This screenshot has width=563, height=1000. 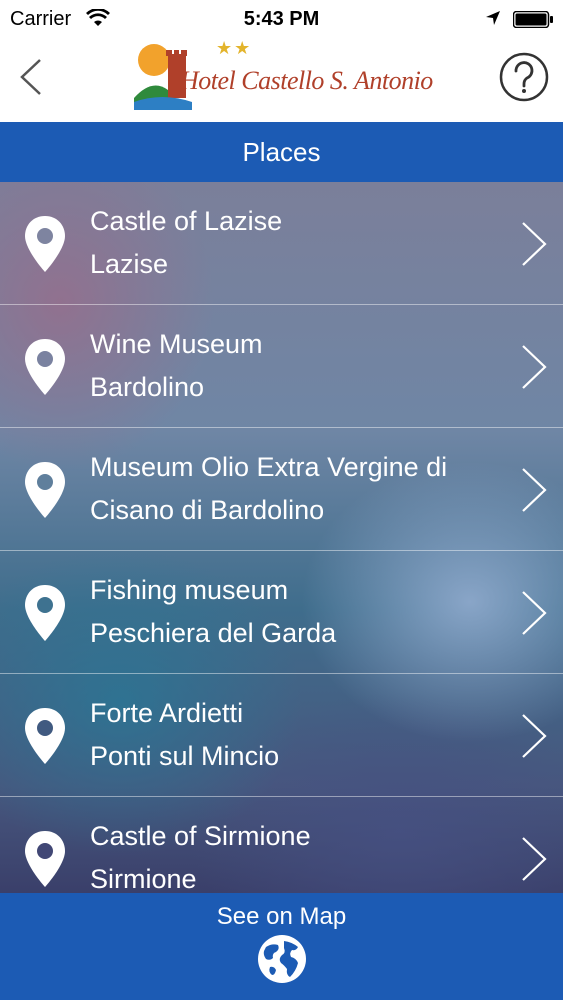 I want to click on status-bar: Carrier 5:43 PM, so click(x=281, y=20).